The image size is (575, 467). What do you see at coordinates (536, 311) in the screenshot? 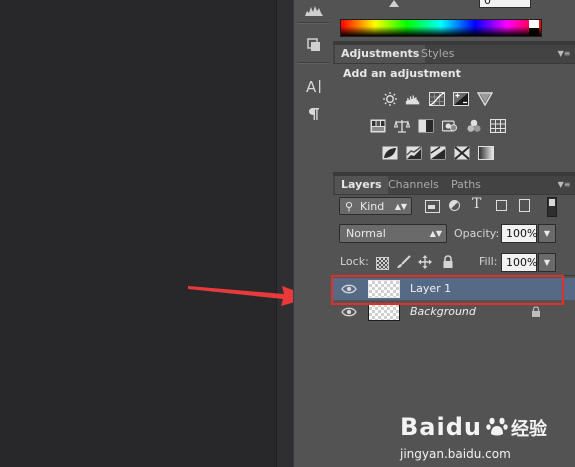
I see `layer-lock-icon` at bounding box center [536, 311].